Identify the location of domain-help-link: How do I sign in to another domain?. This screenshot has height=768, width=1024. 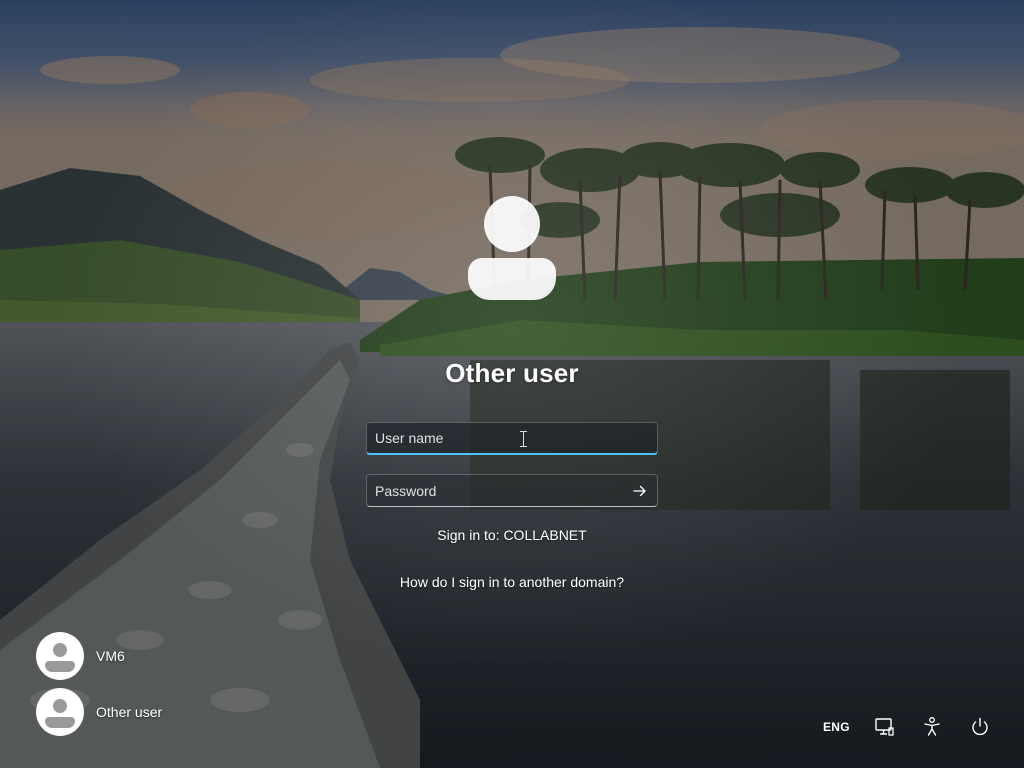
(512, 582).